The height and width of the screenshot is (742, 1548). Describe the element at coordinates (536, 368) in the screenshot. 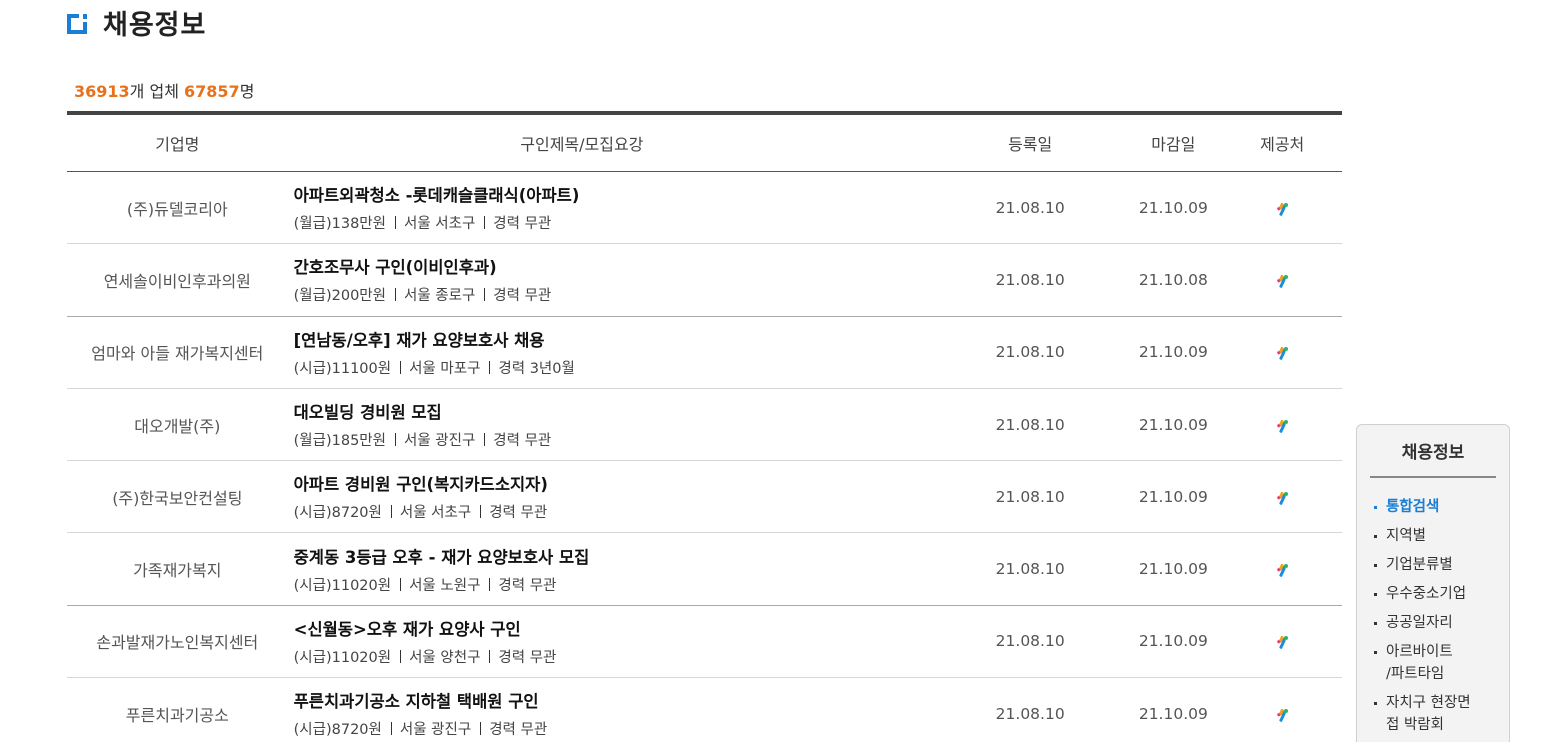

I see `job-career: 경력 3년0월` at that location.